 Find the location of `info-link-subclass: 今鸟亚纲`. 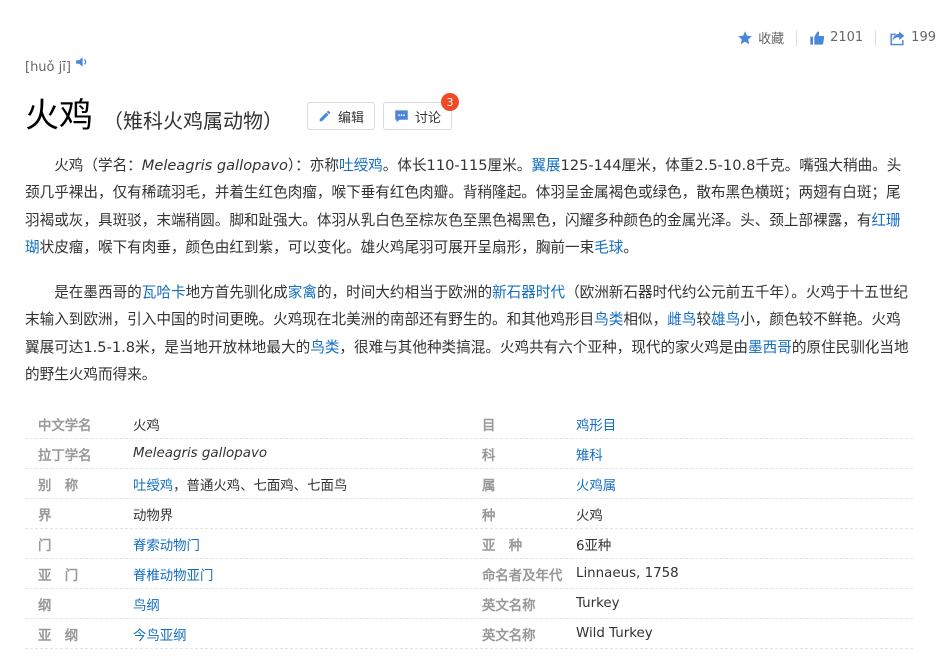

info-link-subclass: 今鸟亚纲 is located at coordinates (160, 634).